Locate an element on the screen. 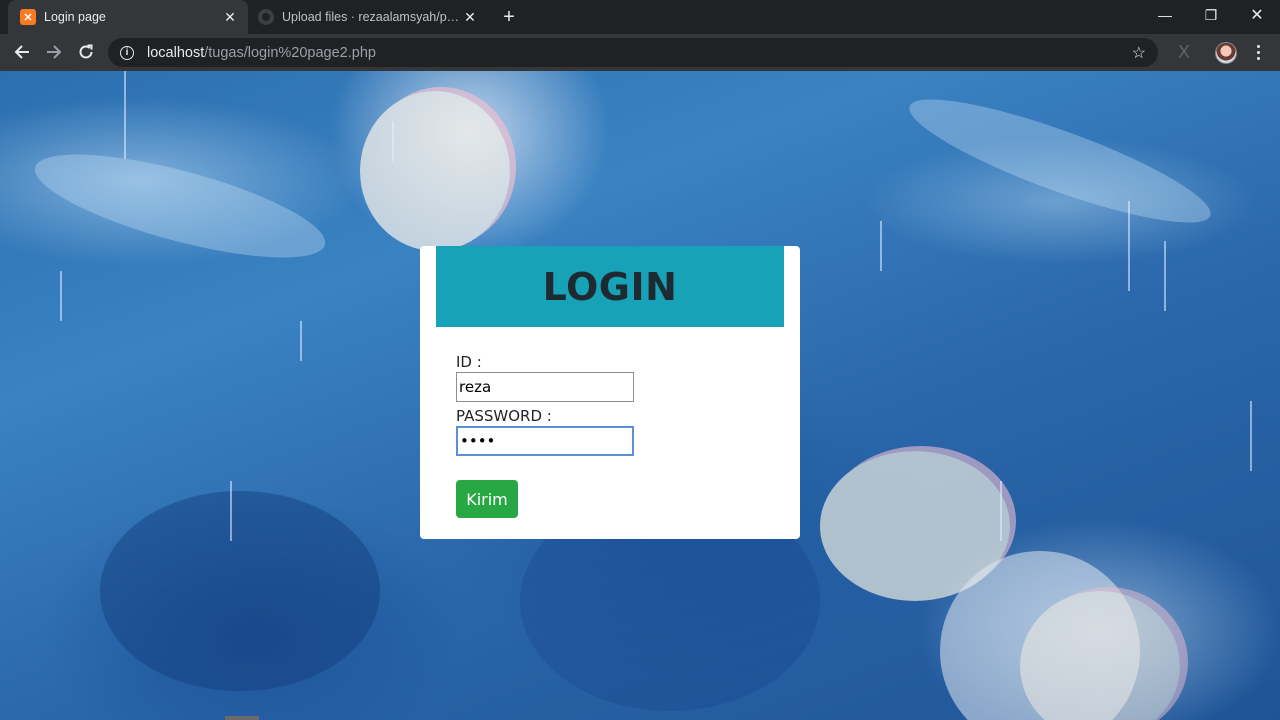  profile-avatar is located at coordinates (1226, 53).